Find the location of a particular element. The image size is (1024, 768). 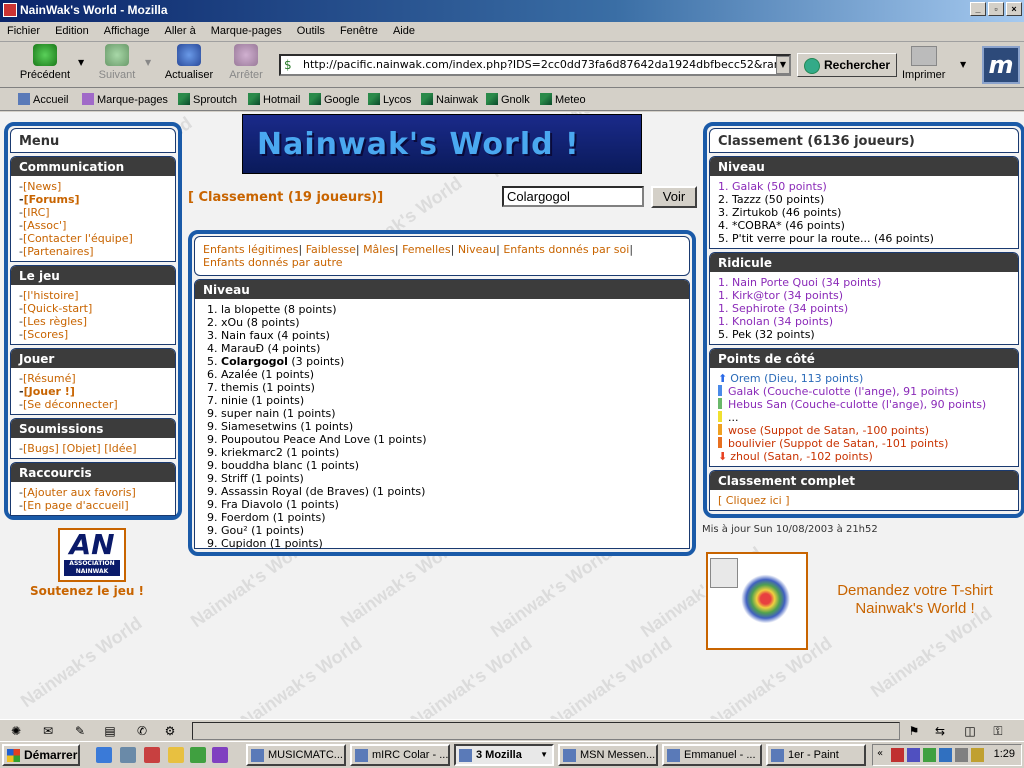

ranking-entry: ⬇ zhoul (Satan, -102 points) is located at coordinates (864, 456).